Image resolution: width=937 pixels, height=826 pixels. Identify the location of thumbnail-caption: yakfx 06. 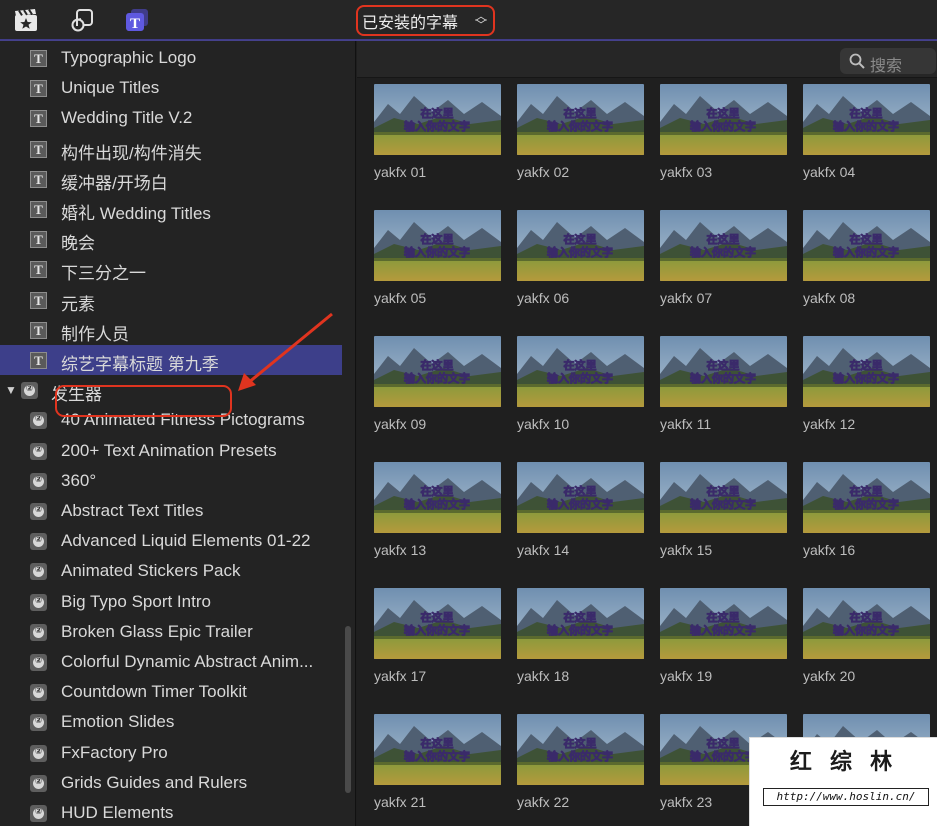
(543, 298).